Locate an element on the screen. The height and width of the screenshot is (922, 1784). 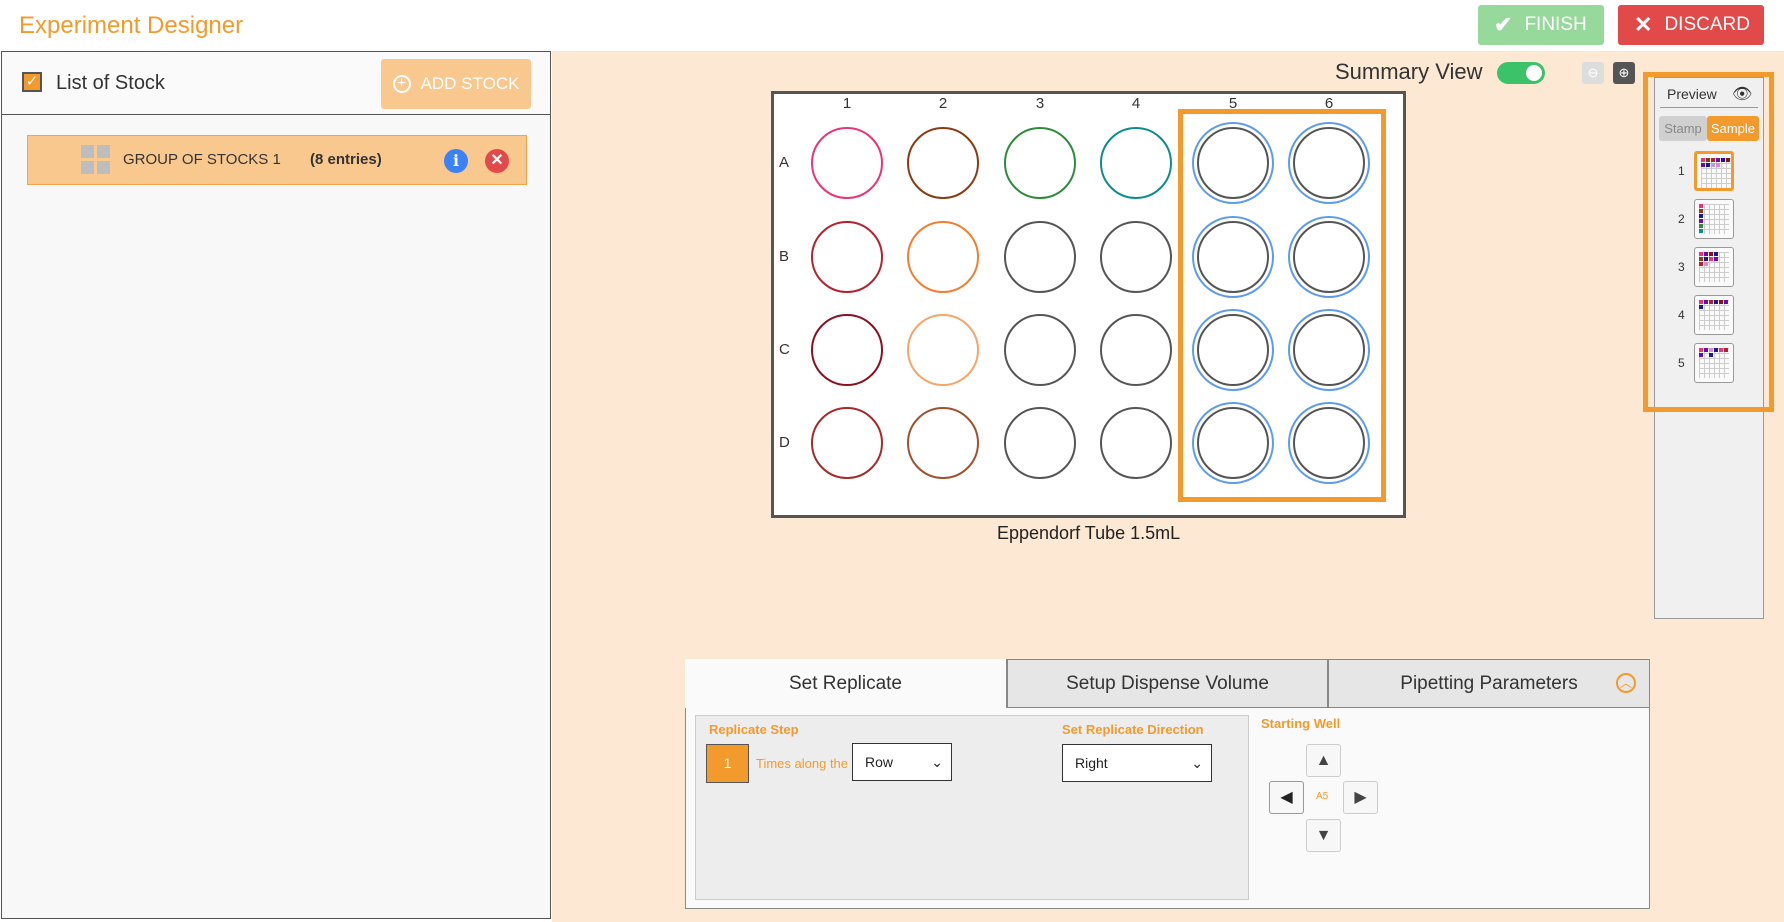
preview-item-number: 1 is located at coordinates (1681, 171).